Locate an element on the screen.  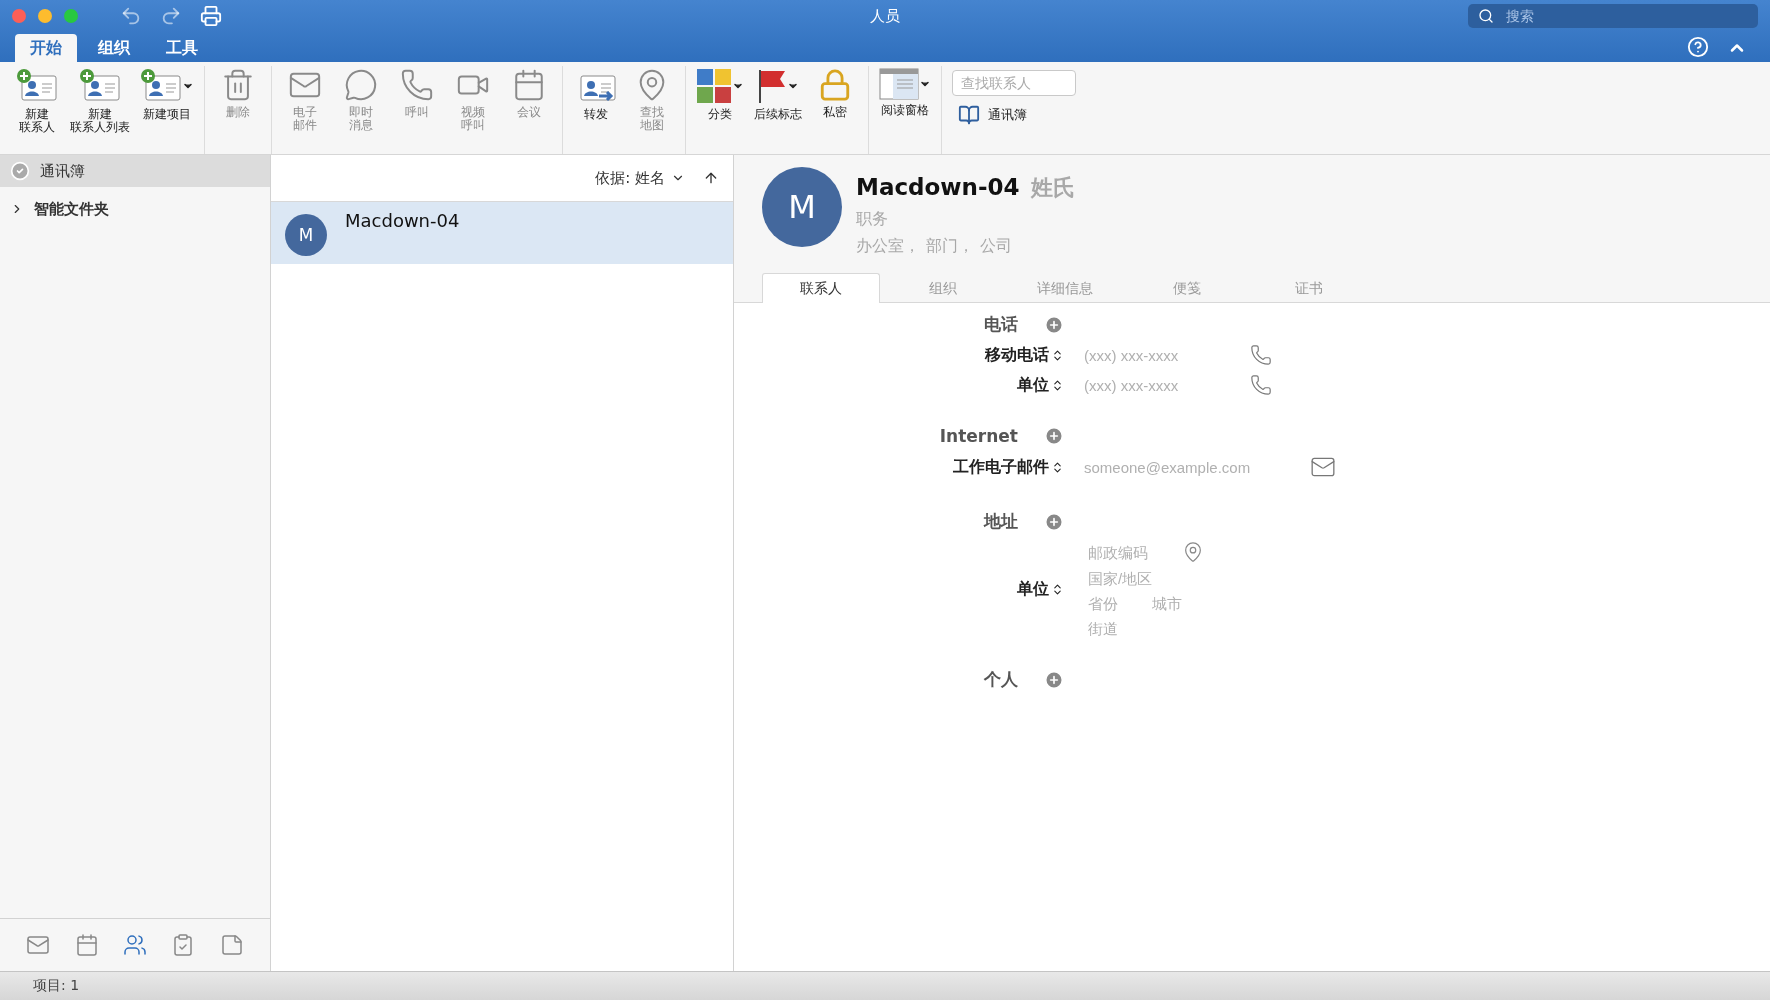
section-heading: 地址 is located at coordinates (1001, 521).